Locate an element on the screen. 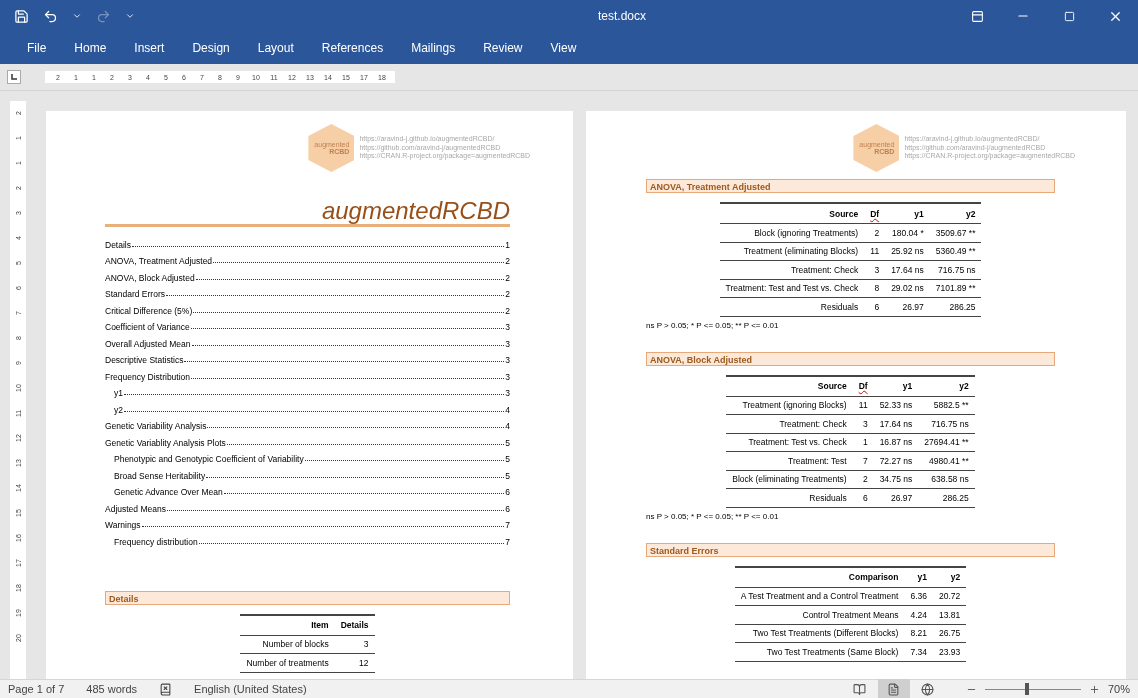 The width and height of the screenshot is (1138, 698). column-header: Details is located at coordinates (354, 625).